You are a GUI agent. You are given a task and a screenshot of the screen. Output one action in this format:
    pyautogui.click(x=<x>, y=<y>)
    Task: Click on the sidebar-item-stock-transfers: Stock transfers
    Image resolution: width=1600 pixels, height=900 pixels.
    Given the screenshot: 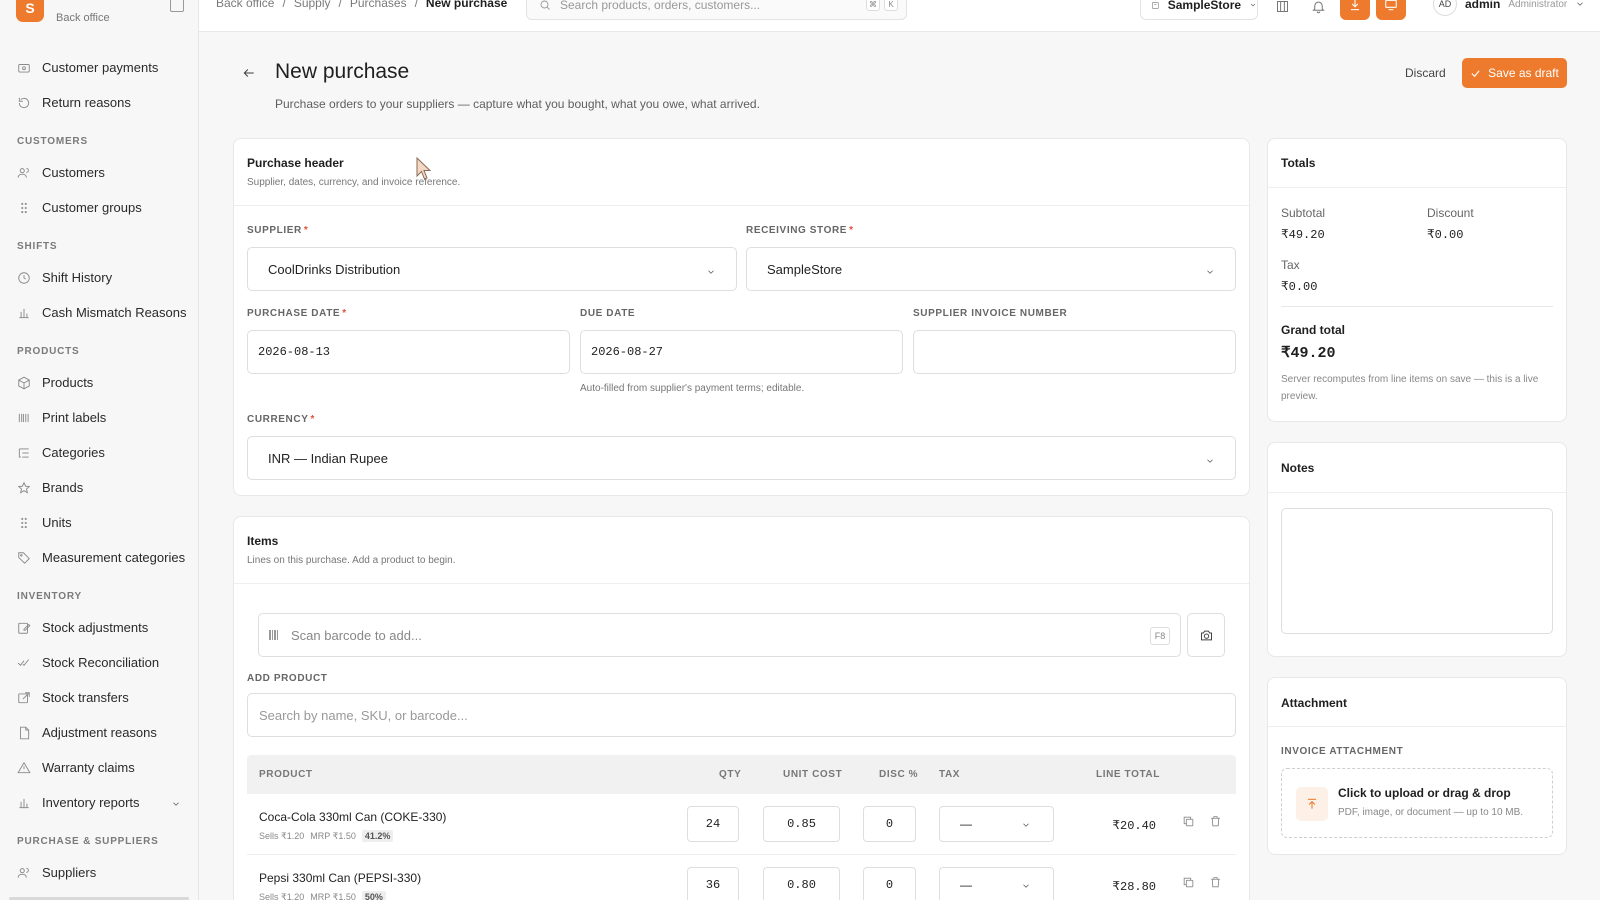 What is the action you would take?
    pyautogui.click(x=99, y=697)
    